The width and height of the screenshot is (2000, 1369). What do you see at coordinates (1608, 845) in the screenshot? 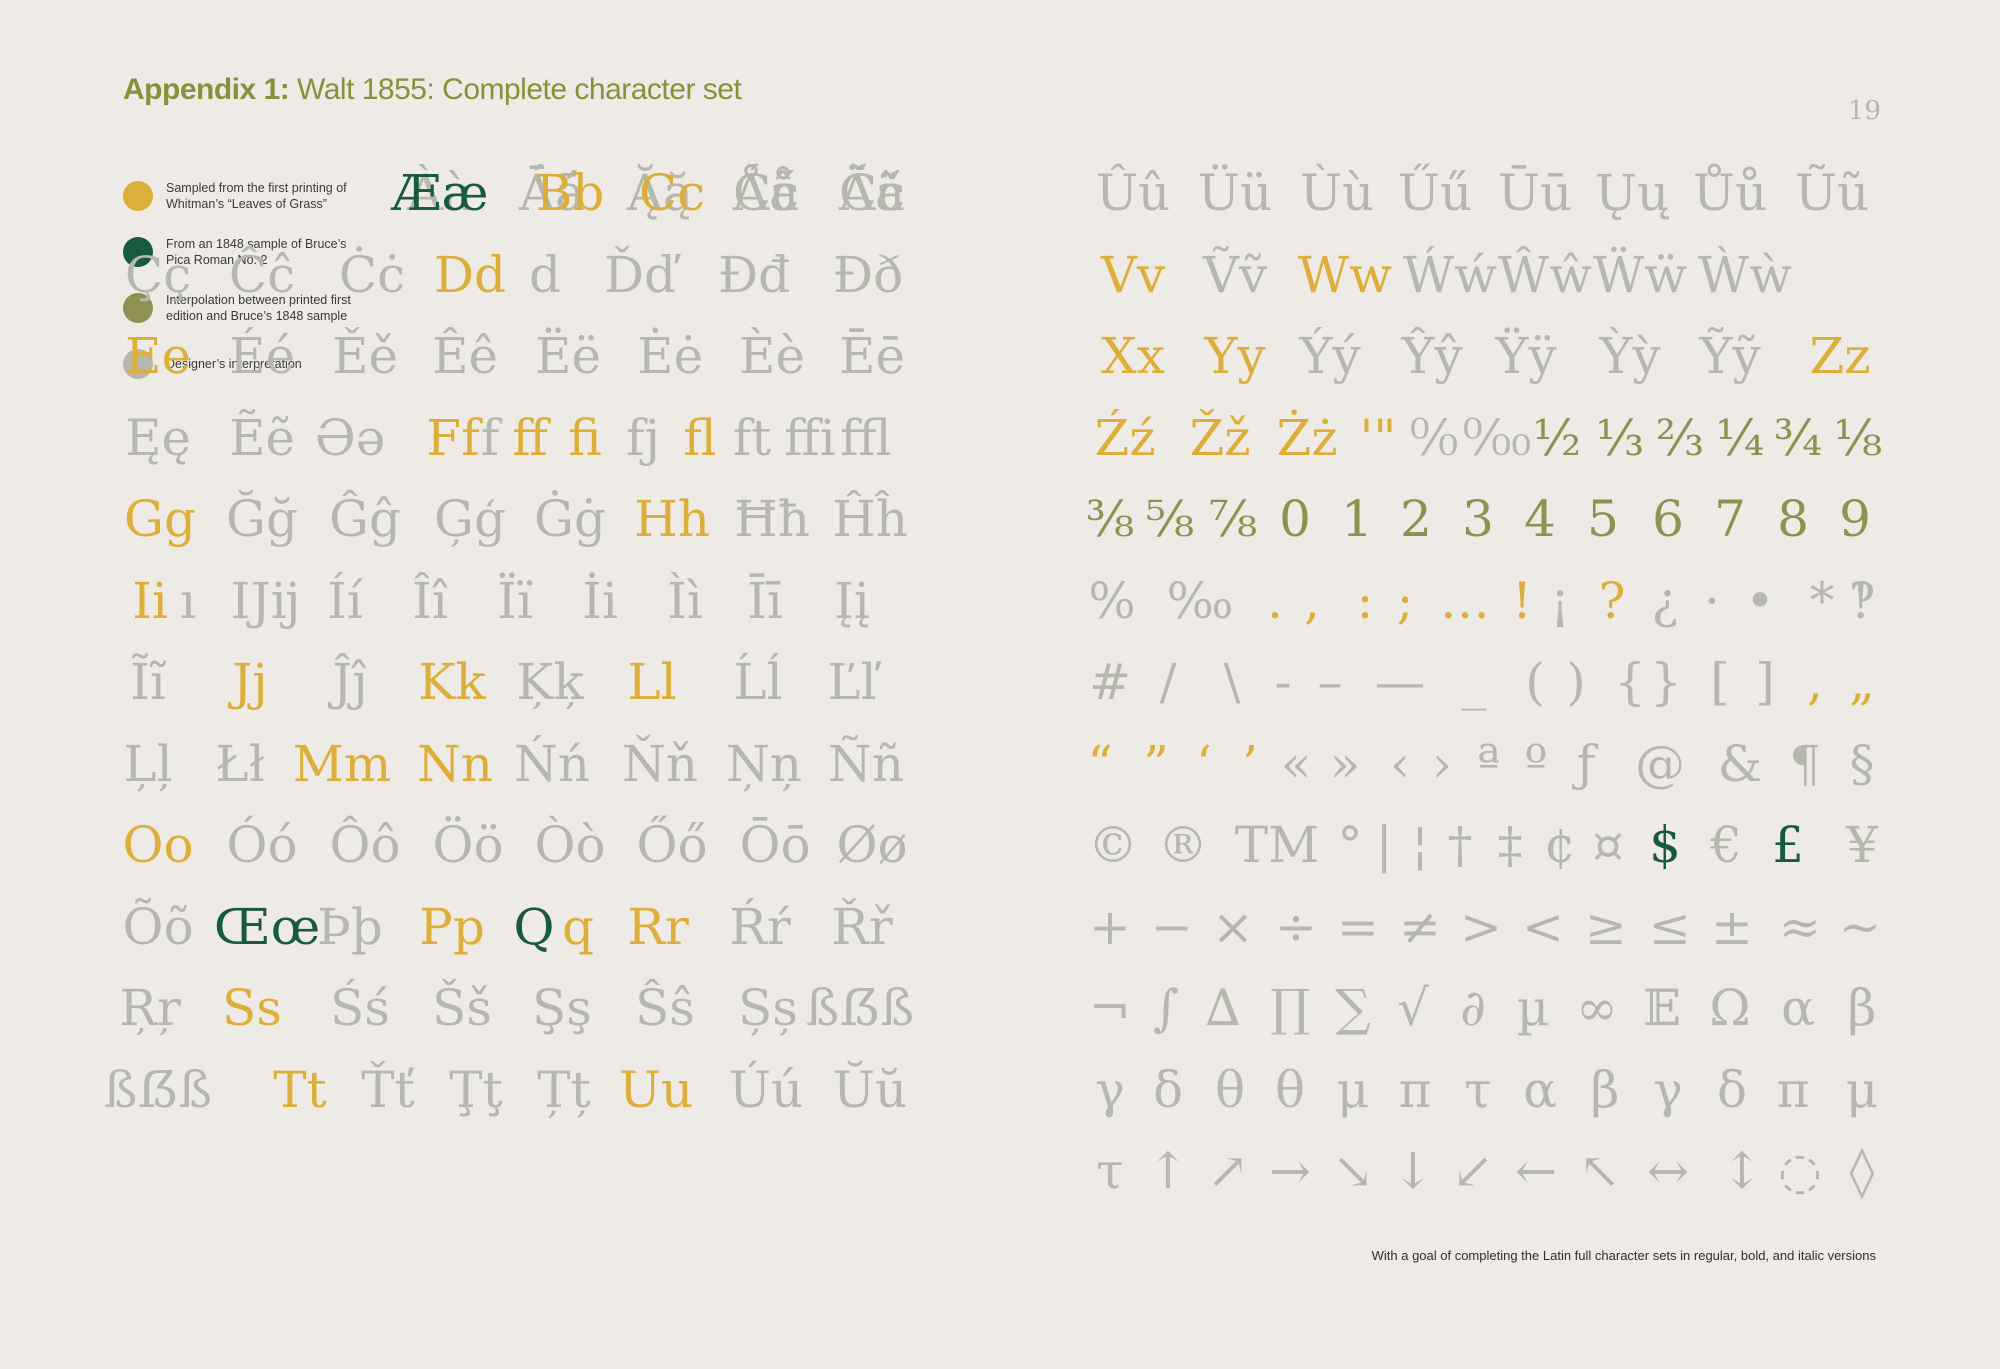
I see `right-glyph: ¤` at bounding box center [1608, 845].